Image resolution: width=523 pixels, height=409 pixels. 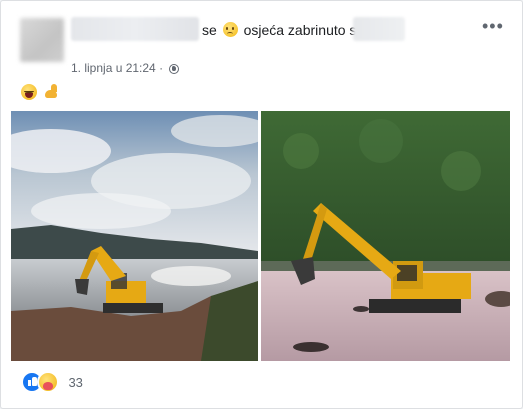 I want to click on reaction-count: 33, so click(x=75, y=382).